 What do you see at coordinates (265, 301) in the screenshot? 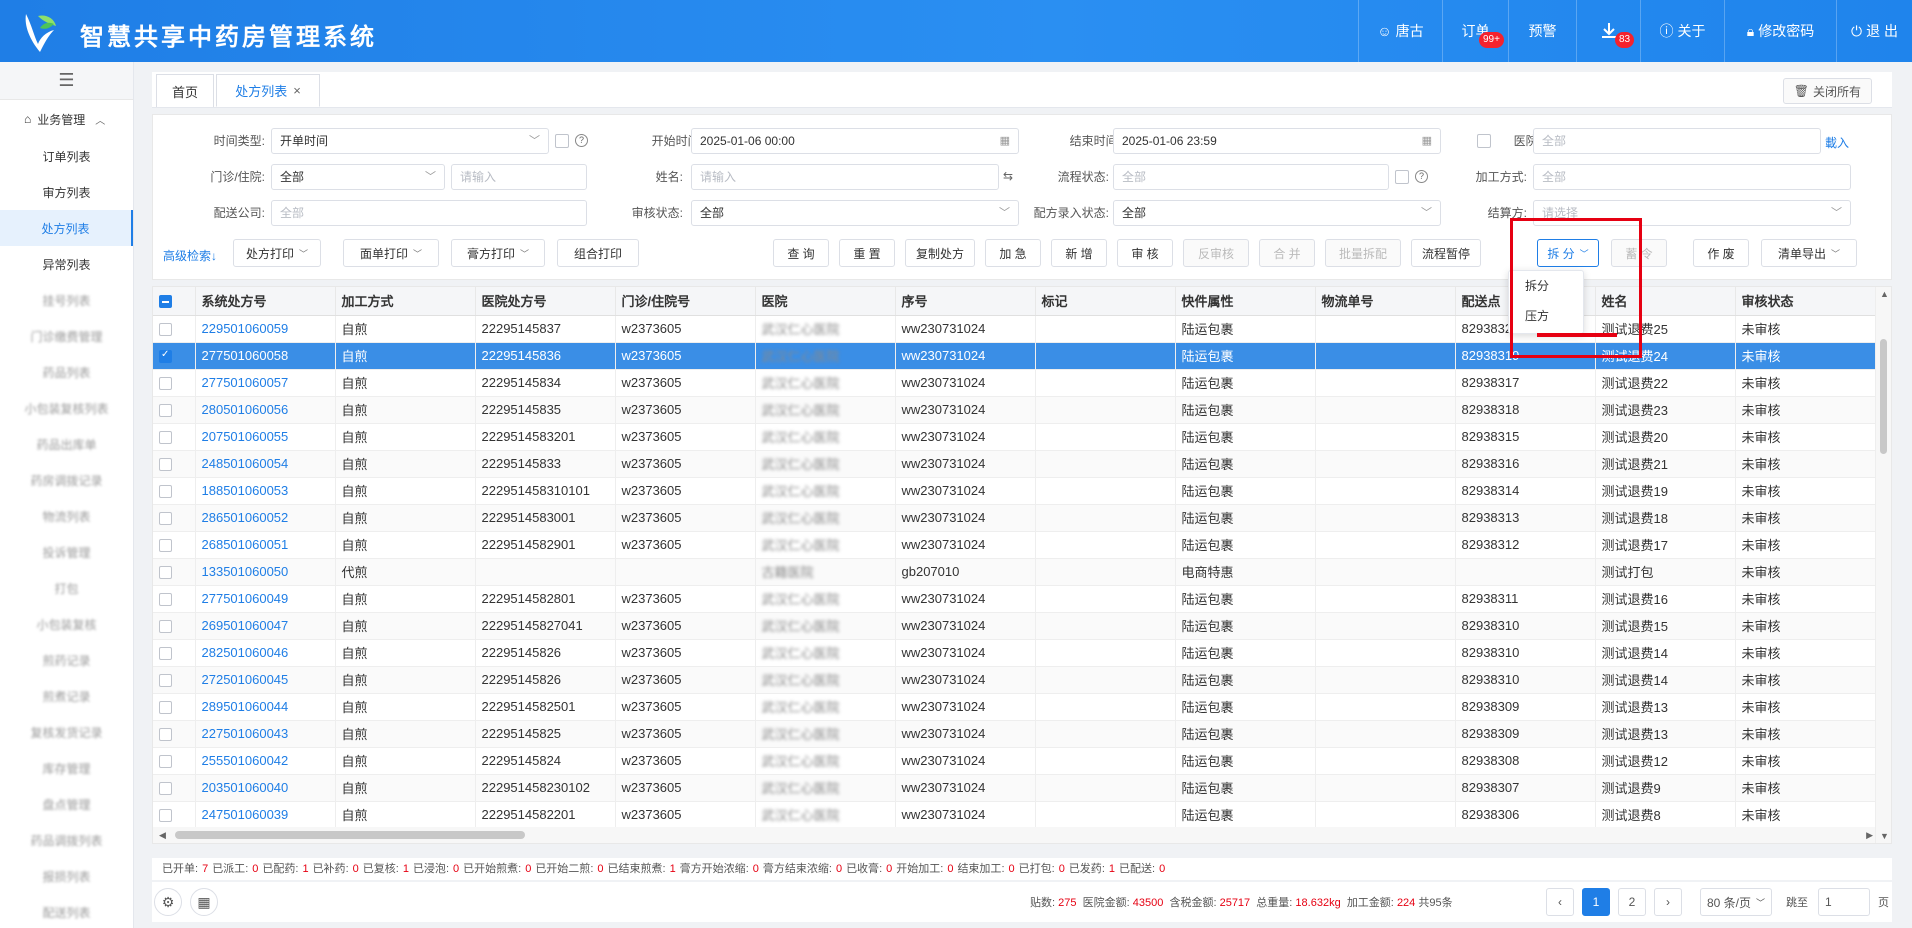
I see `column-header: 系统处方号` at bounding box center [265, 301].